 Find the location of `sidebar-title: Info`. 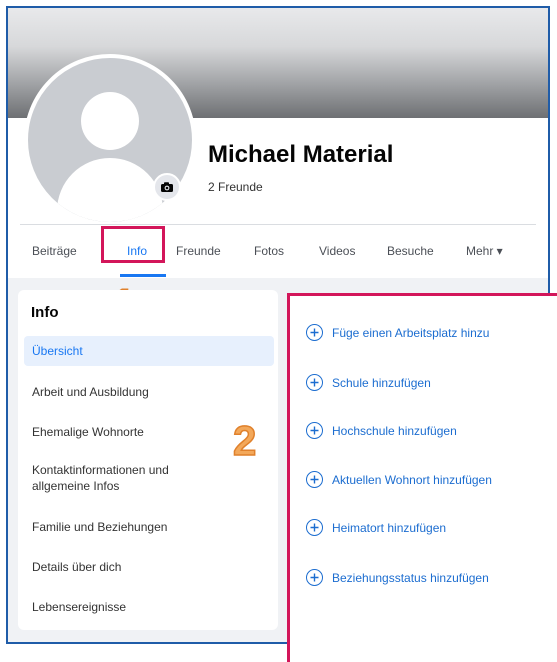

sidebar-title: Info is located at coordinates (45, 312).